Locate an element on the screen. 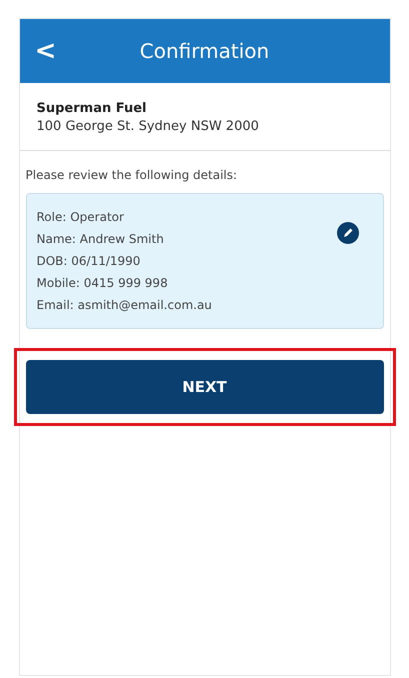 Image resolution: width=409 pixels, height=678 pixels. edit-icon is located at coordinates (347, 233).